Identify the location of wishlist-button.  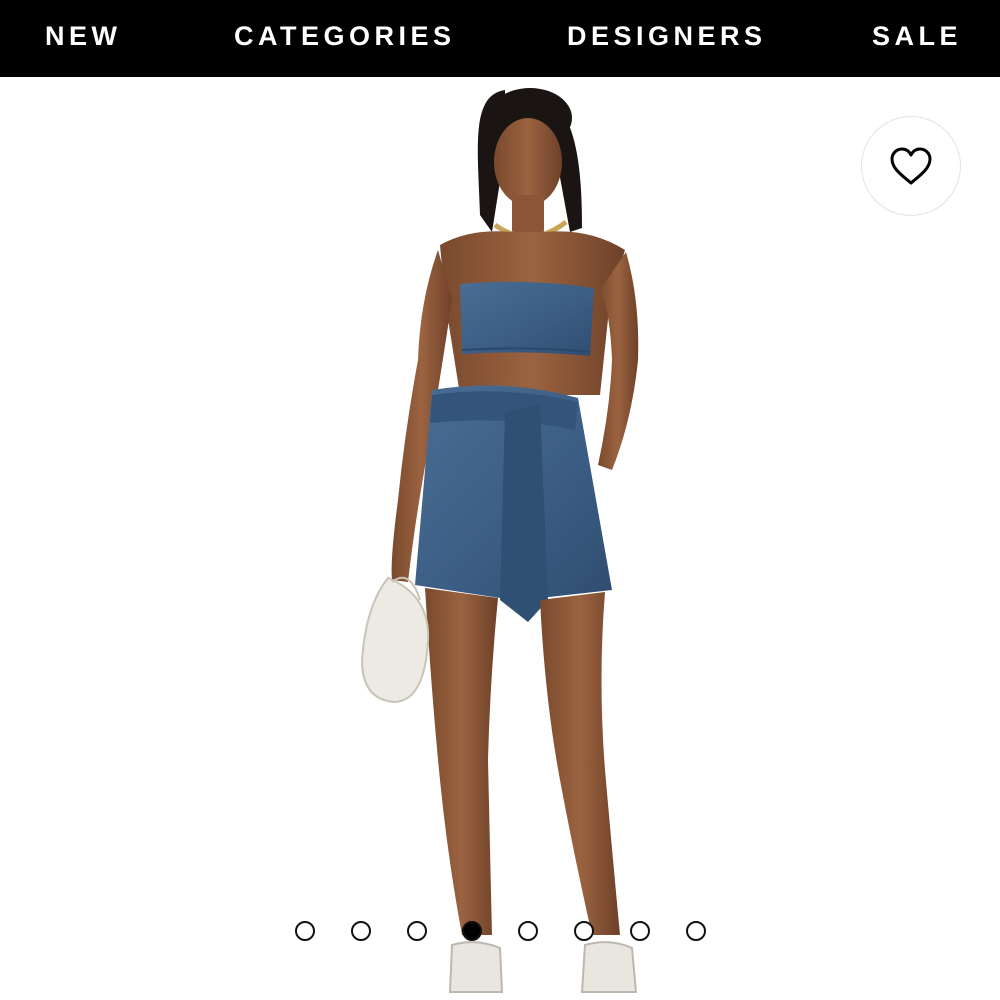
(911, 166).